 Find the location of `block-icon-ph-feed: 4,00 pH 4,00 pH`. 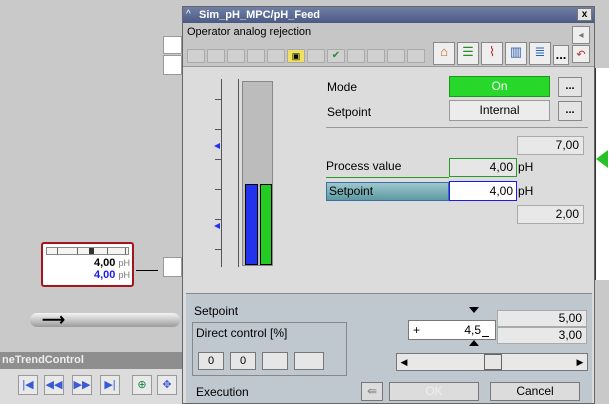

block-icon-ph-feed: 4,00 pH 4,00 pH is located at coordinates (87, 264).